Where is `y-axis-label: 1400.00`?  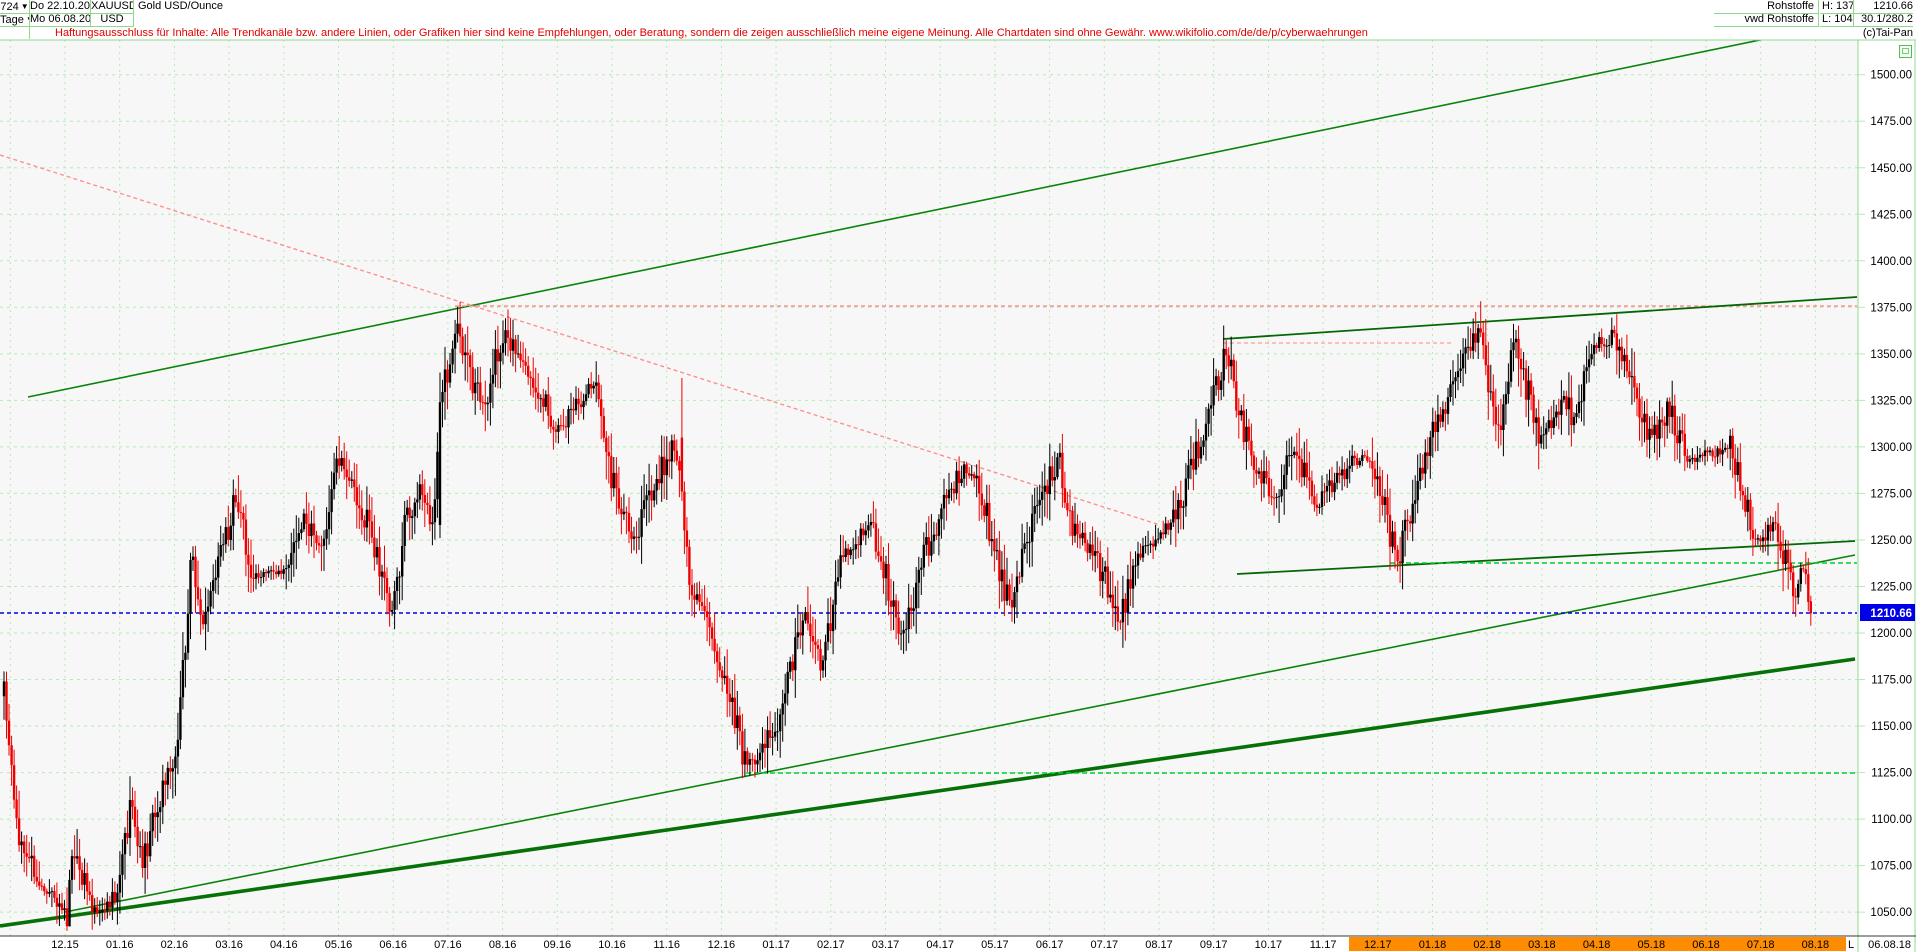
y-axis-label: 1400.00 is located at coordinates (1891, 262).